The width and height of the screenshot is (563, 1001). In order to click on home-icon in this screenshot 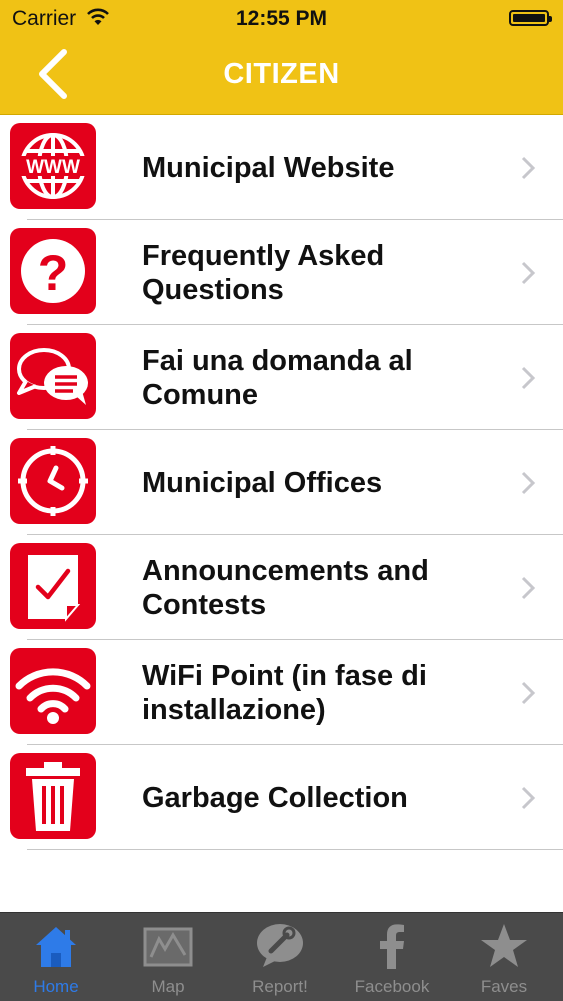, I will do `click(56, 947)`.